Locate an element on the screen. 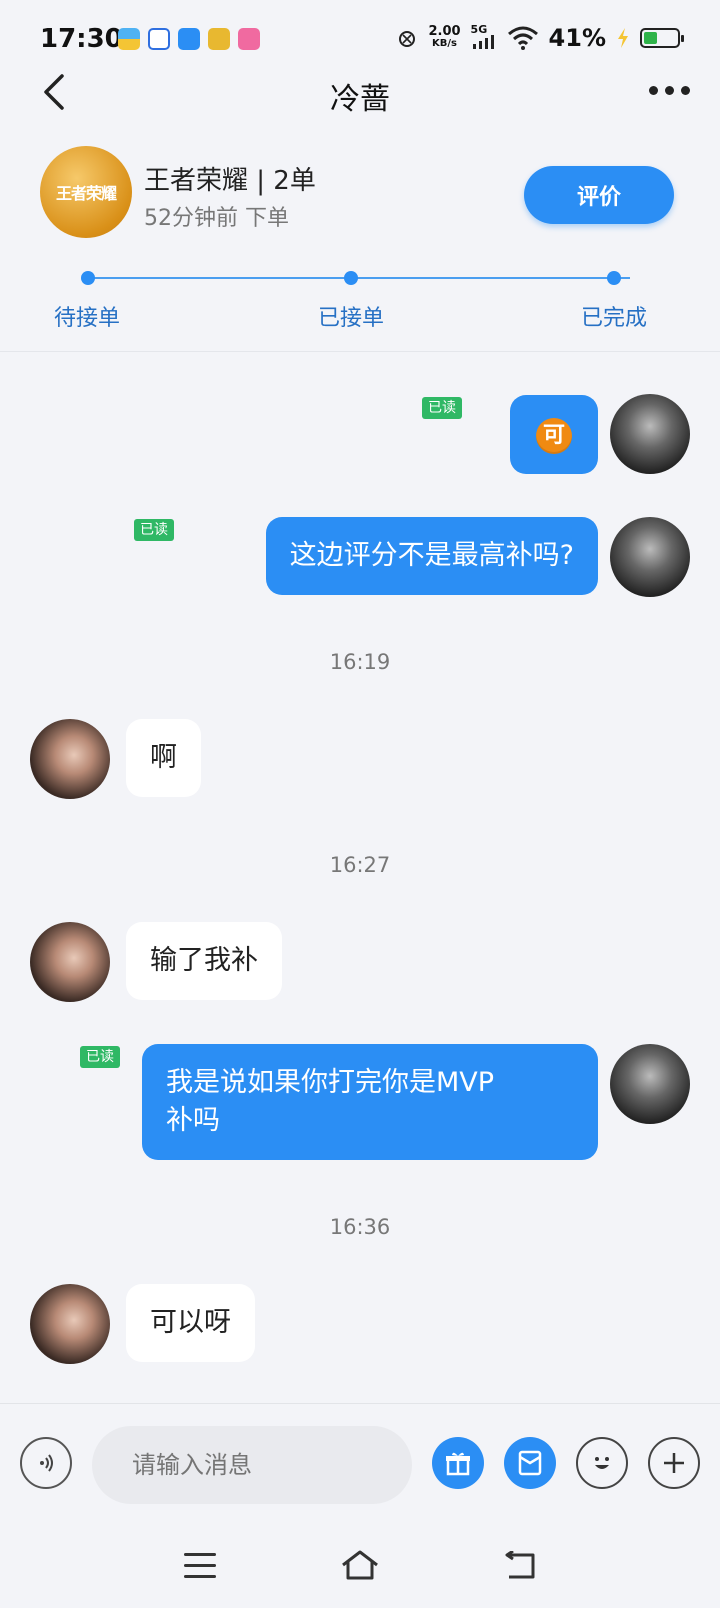  message-bubble-me: 这边评分不是最高补吗? is located at coordinates (431, 556).